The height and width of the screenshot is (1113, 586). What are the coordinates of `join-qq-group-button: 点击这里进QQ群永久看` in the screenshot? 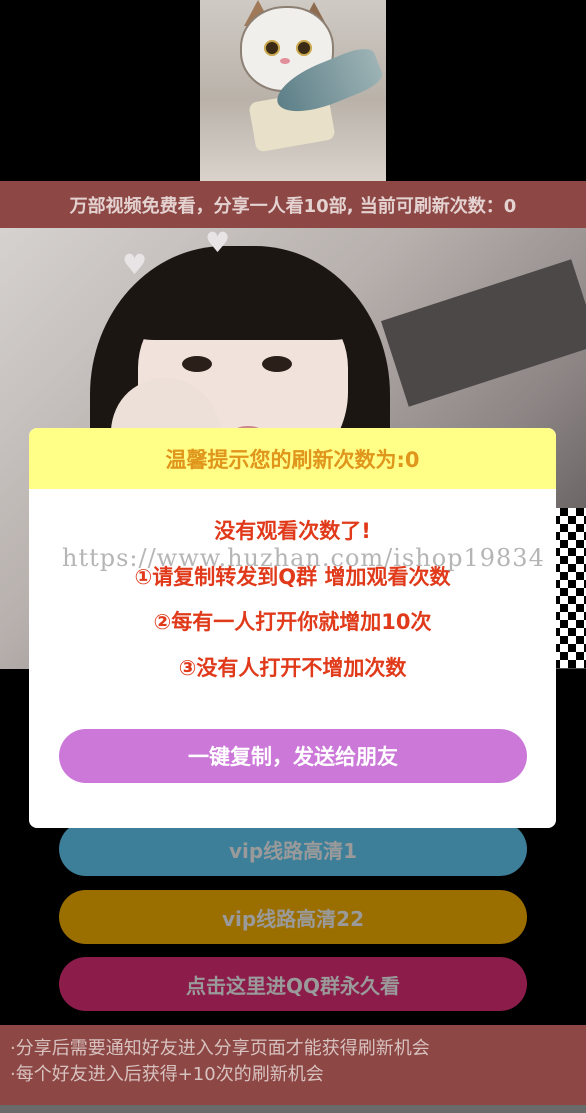 It's located at (293, 984).